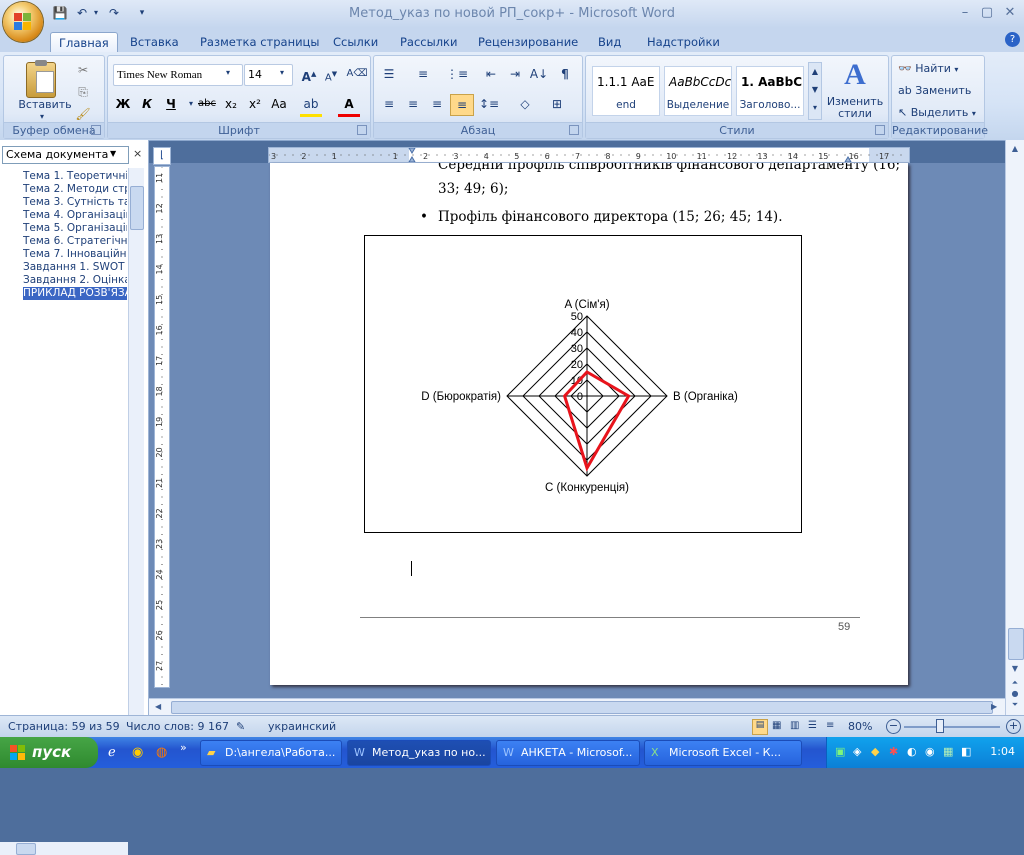 This screenshot has width=1024, height=855. Describe the element at coordinates (268, 75) in the screenshot. I see `font-size-field: 14` at that location.